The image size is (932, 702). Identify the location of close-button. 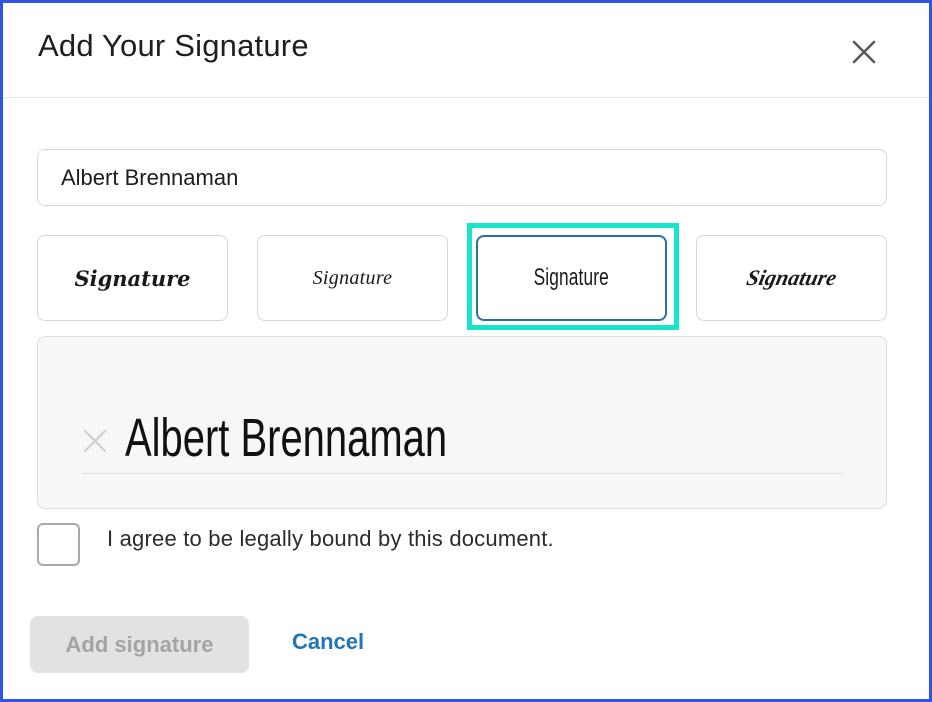
(864, 52).